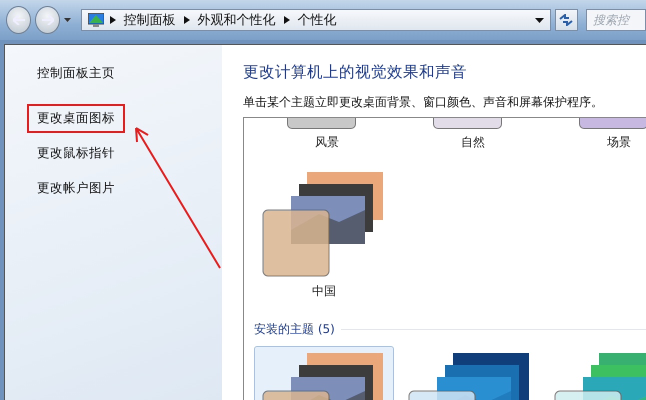 The height and width of the screenshot is (400, 646). Describe the element at coordinates (324, 233) in the screenshot. I see `theme-tile: 中国` at that location.